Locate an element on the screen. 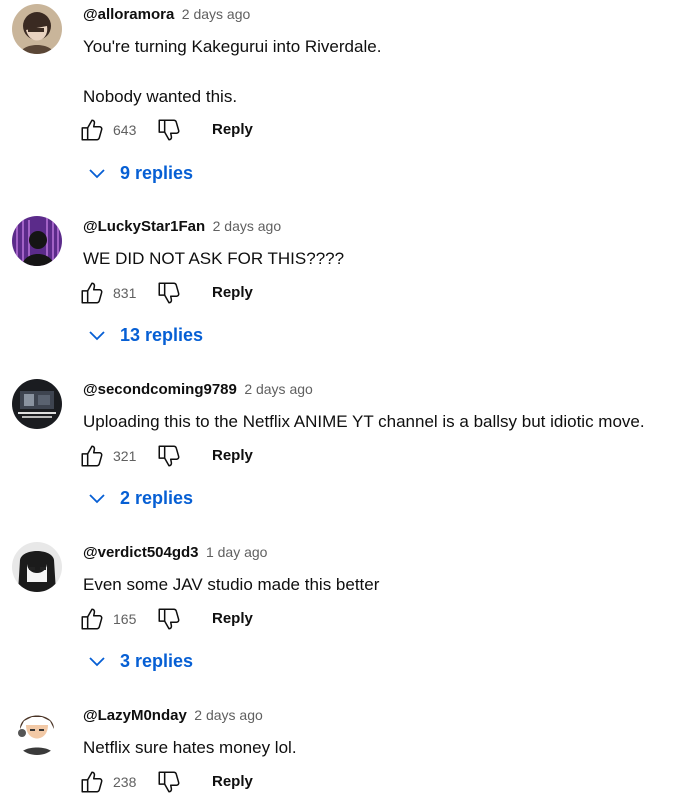 The width and height of the screenshot is (683, 797). comment-line: WE DID NOT ASK FOR THIS???? is located at coordinates (214, 258).